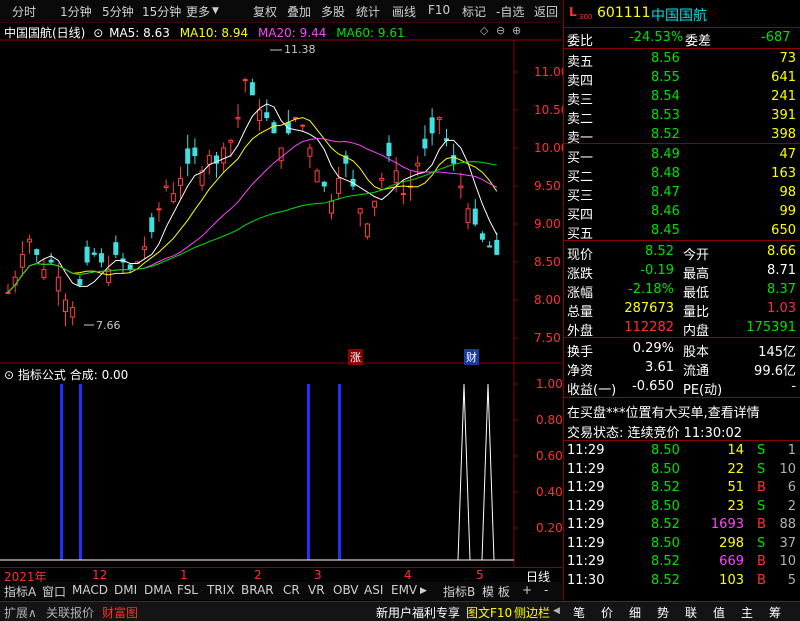  Describe the element at coordinates (549, 456) in the screenshot. I see `indicator-tick: 0.60` at that location.